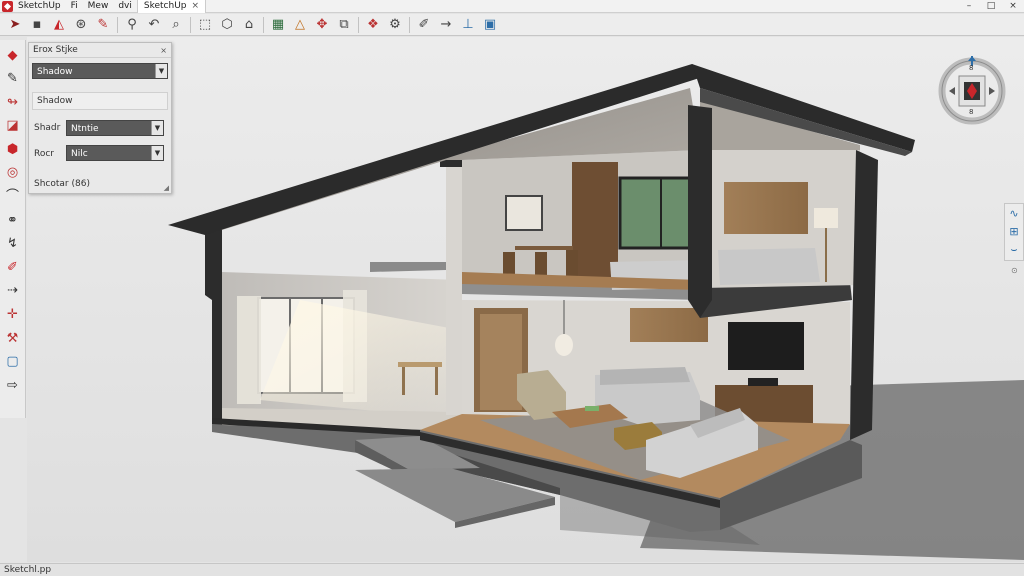 The height and width of the screenshot is (576, 1024). What do you see at coordinates (249, 25) in the screenshot?
I see `door-icon: ⌂` at bounding box center [249, 25].